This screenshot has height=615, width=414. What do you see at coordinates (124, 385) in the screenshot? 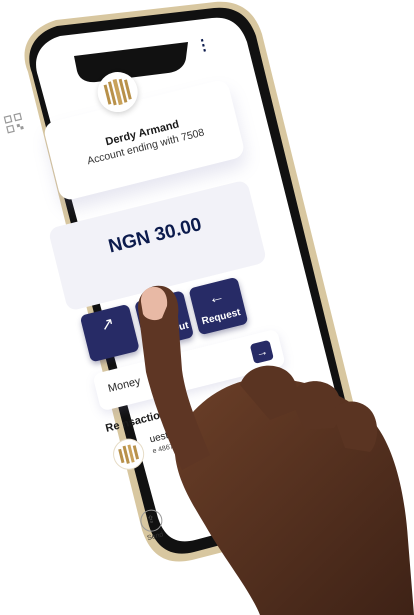
I see `add-money-label: Money` at bounding box center [124, 385].